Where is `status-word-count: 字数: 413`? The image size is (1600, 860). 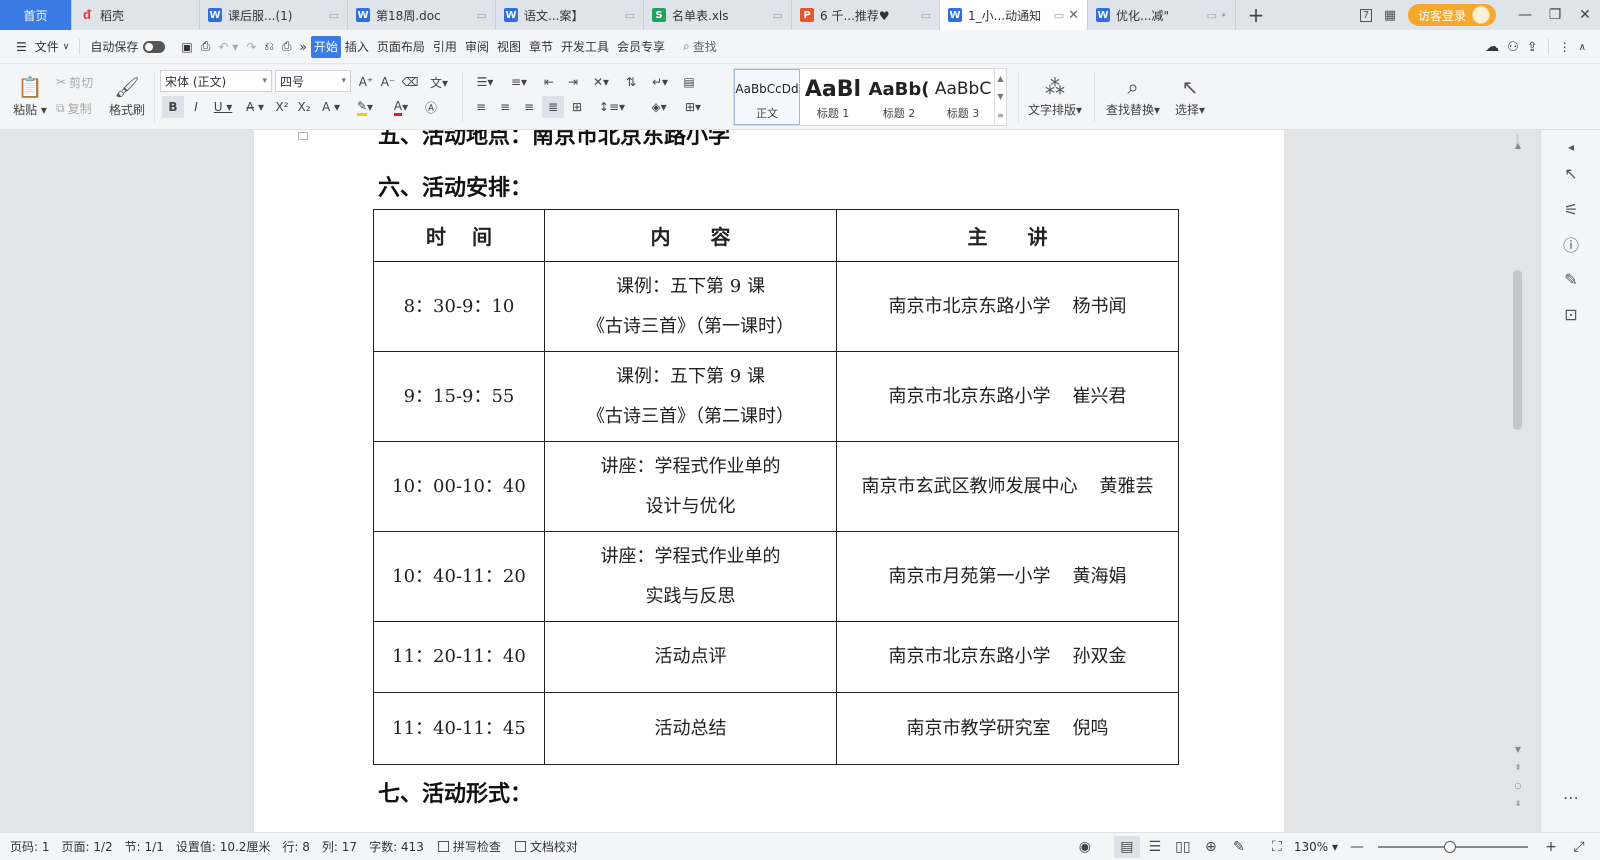
status-word-count: 字数: 413 is located at coordinates (396, 846).